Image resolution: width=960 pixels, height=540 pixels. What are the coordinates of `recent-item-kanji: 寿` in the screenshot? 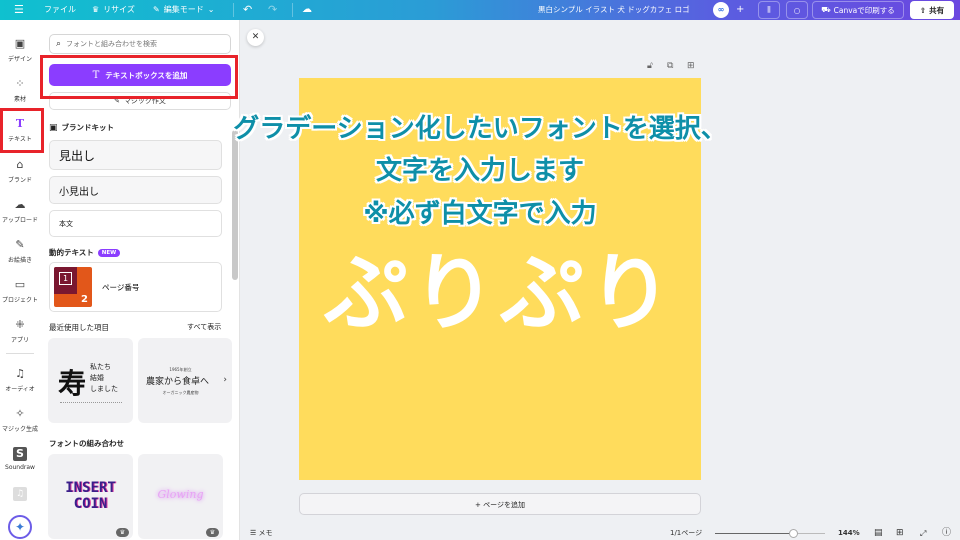 It's located at (72, 383).